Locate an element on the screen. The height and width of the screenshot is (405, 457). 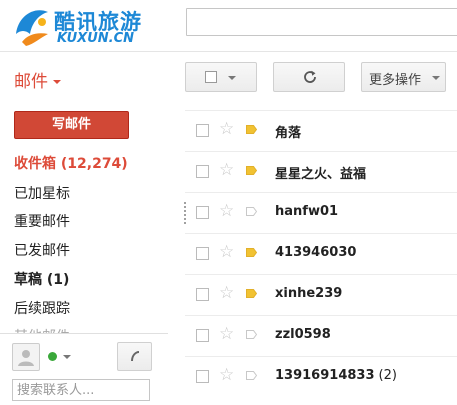
message-row: ☆ zzl0598 is located at coordinates (321, 335).